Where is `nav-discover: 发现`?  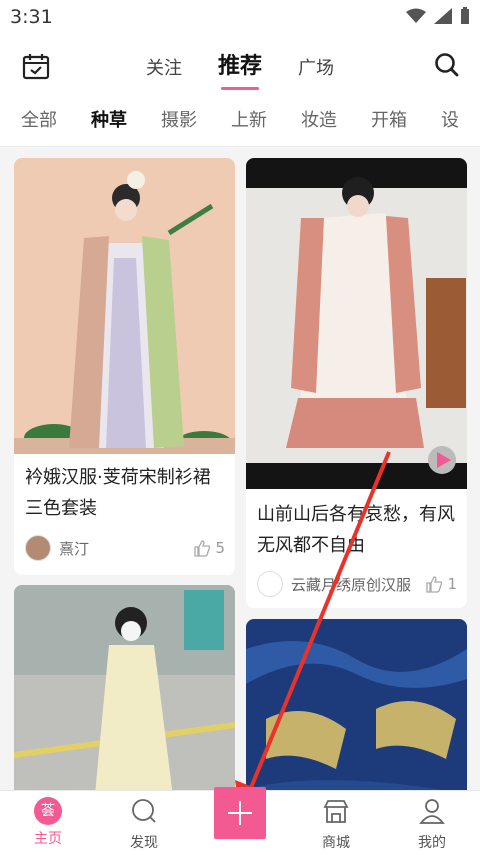 nav-discover: 发现 is located at coordinates (144, 824).